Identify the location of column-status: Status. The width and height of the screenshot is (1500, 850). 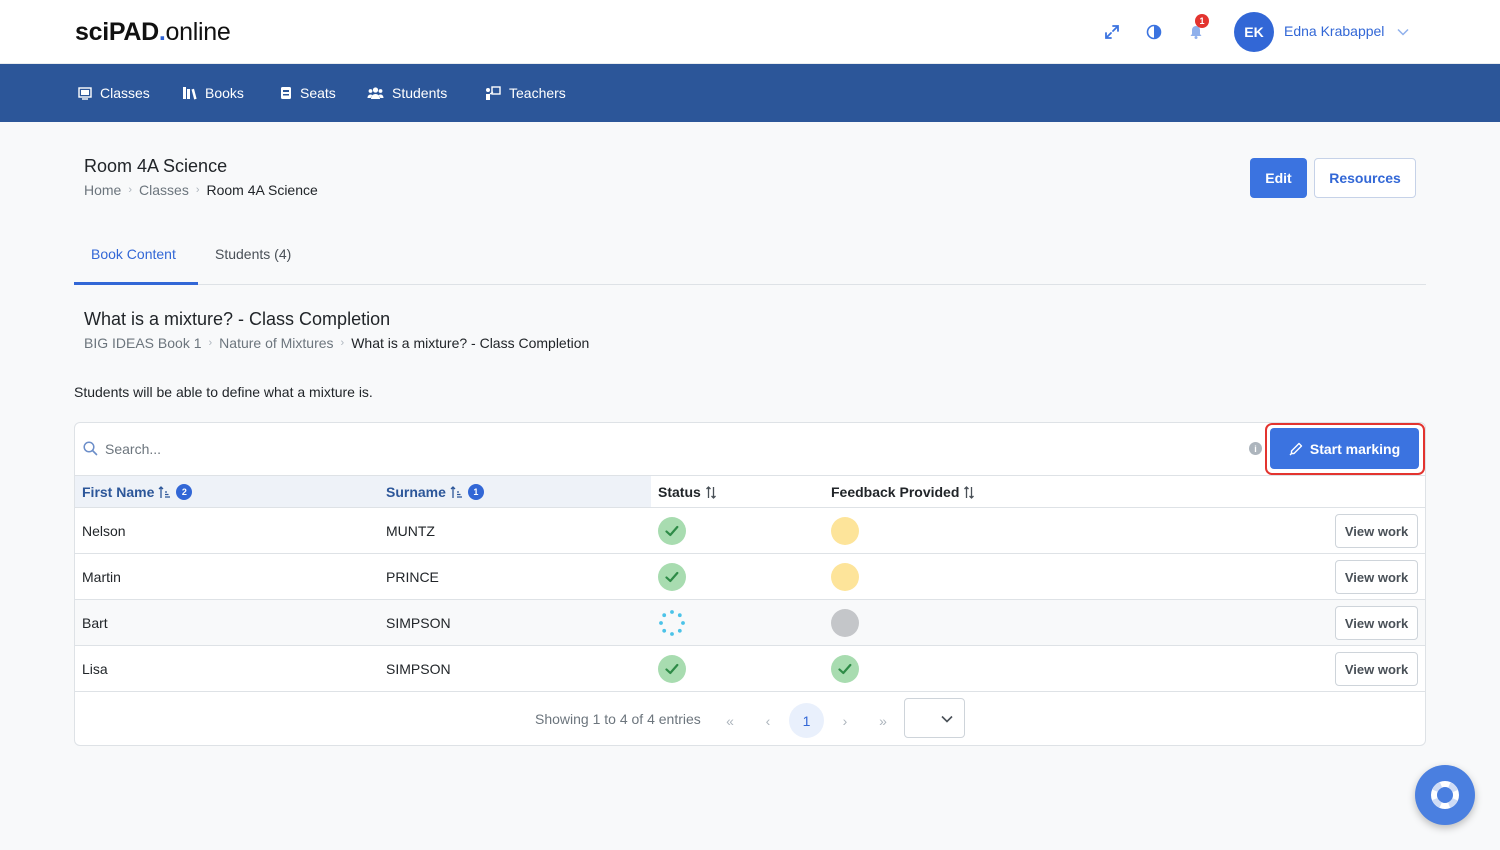
(687, 492).